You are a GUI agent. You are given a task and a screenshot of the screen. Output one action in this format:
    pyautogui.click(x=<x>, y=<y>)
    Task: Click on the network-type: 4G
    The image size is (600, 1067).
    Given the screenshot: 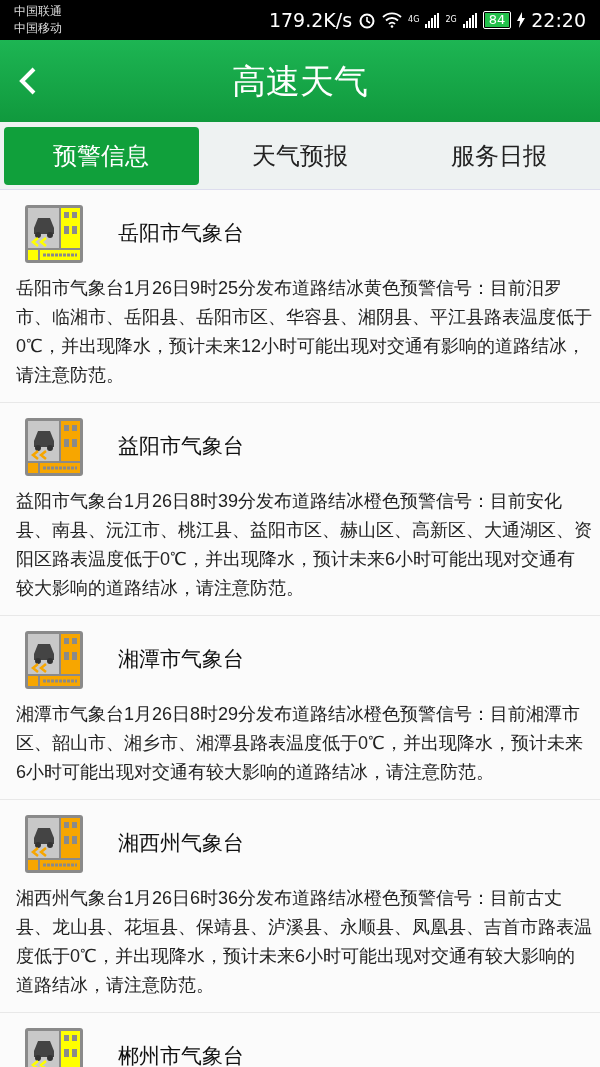 What is the action you would take?
    pyautogui.click(x=414, y=19)
    